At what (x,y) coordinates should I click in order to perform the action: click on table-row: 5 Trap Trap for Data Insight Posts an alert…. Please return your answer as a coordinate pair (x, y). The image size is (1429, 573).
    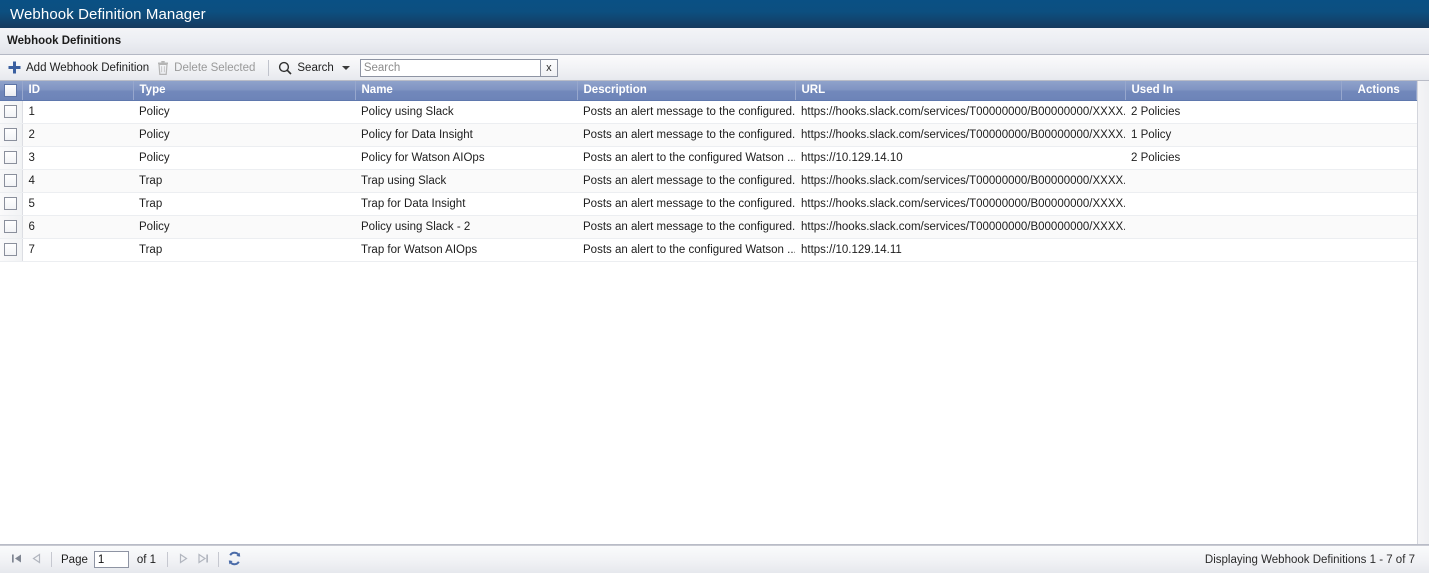
    Looking at the image, I should click on (708, 204).